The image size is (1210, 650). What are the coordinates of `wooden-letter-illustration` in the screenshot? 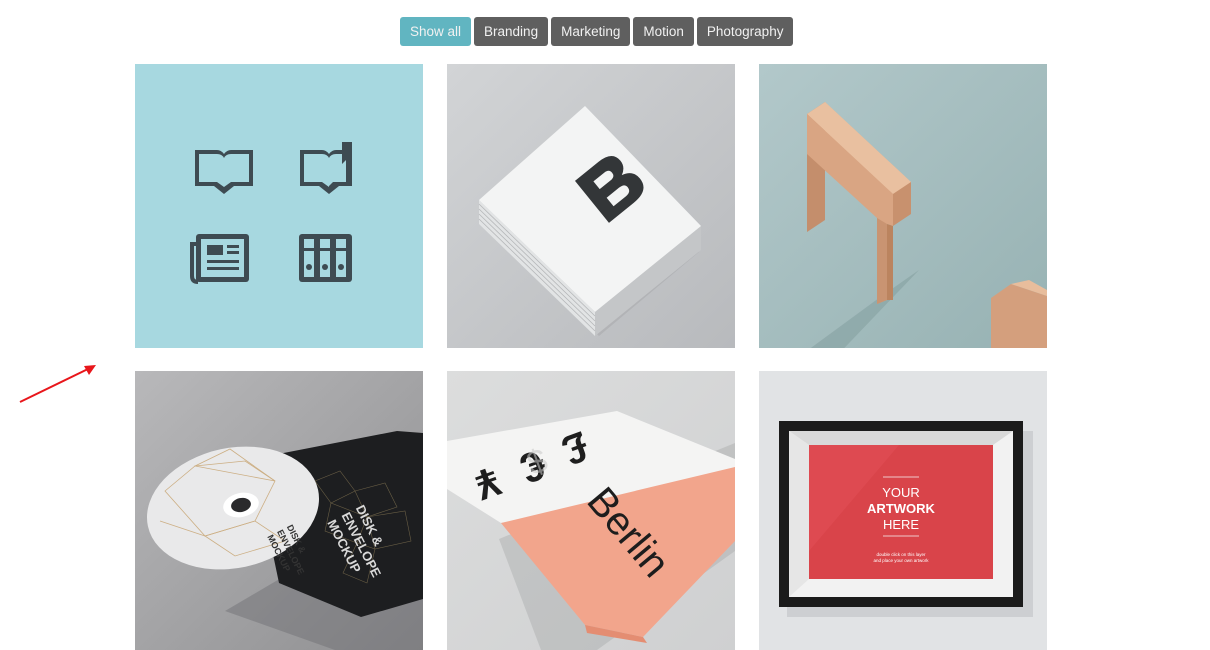 It's located at (903, 206).